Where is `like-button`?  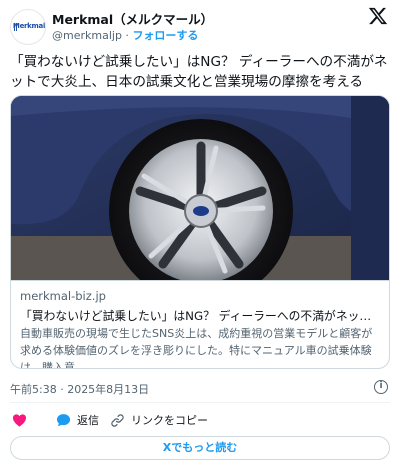
like-button is located at coordinates (22, 420).